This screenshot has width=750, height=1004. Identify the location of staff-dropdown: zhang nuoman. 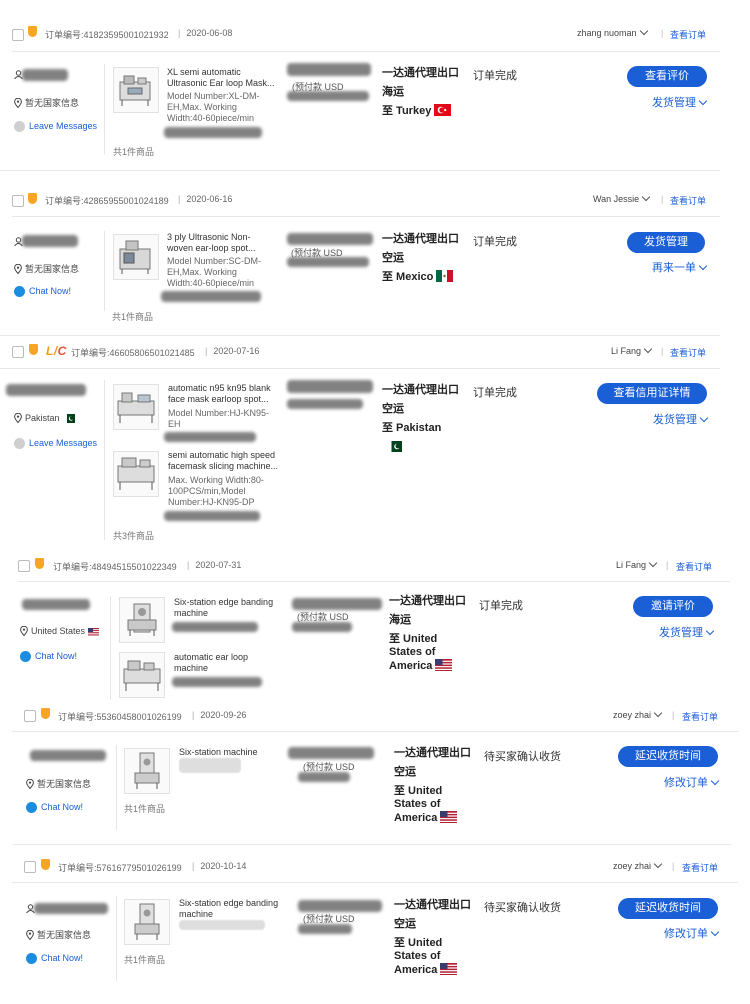
(612, 32).